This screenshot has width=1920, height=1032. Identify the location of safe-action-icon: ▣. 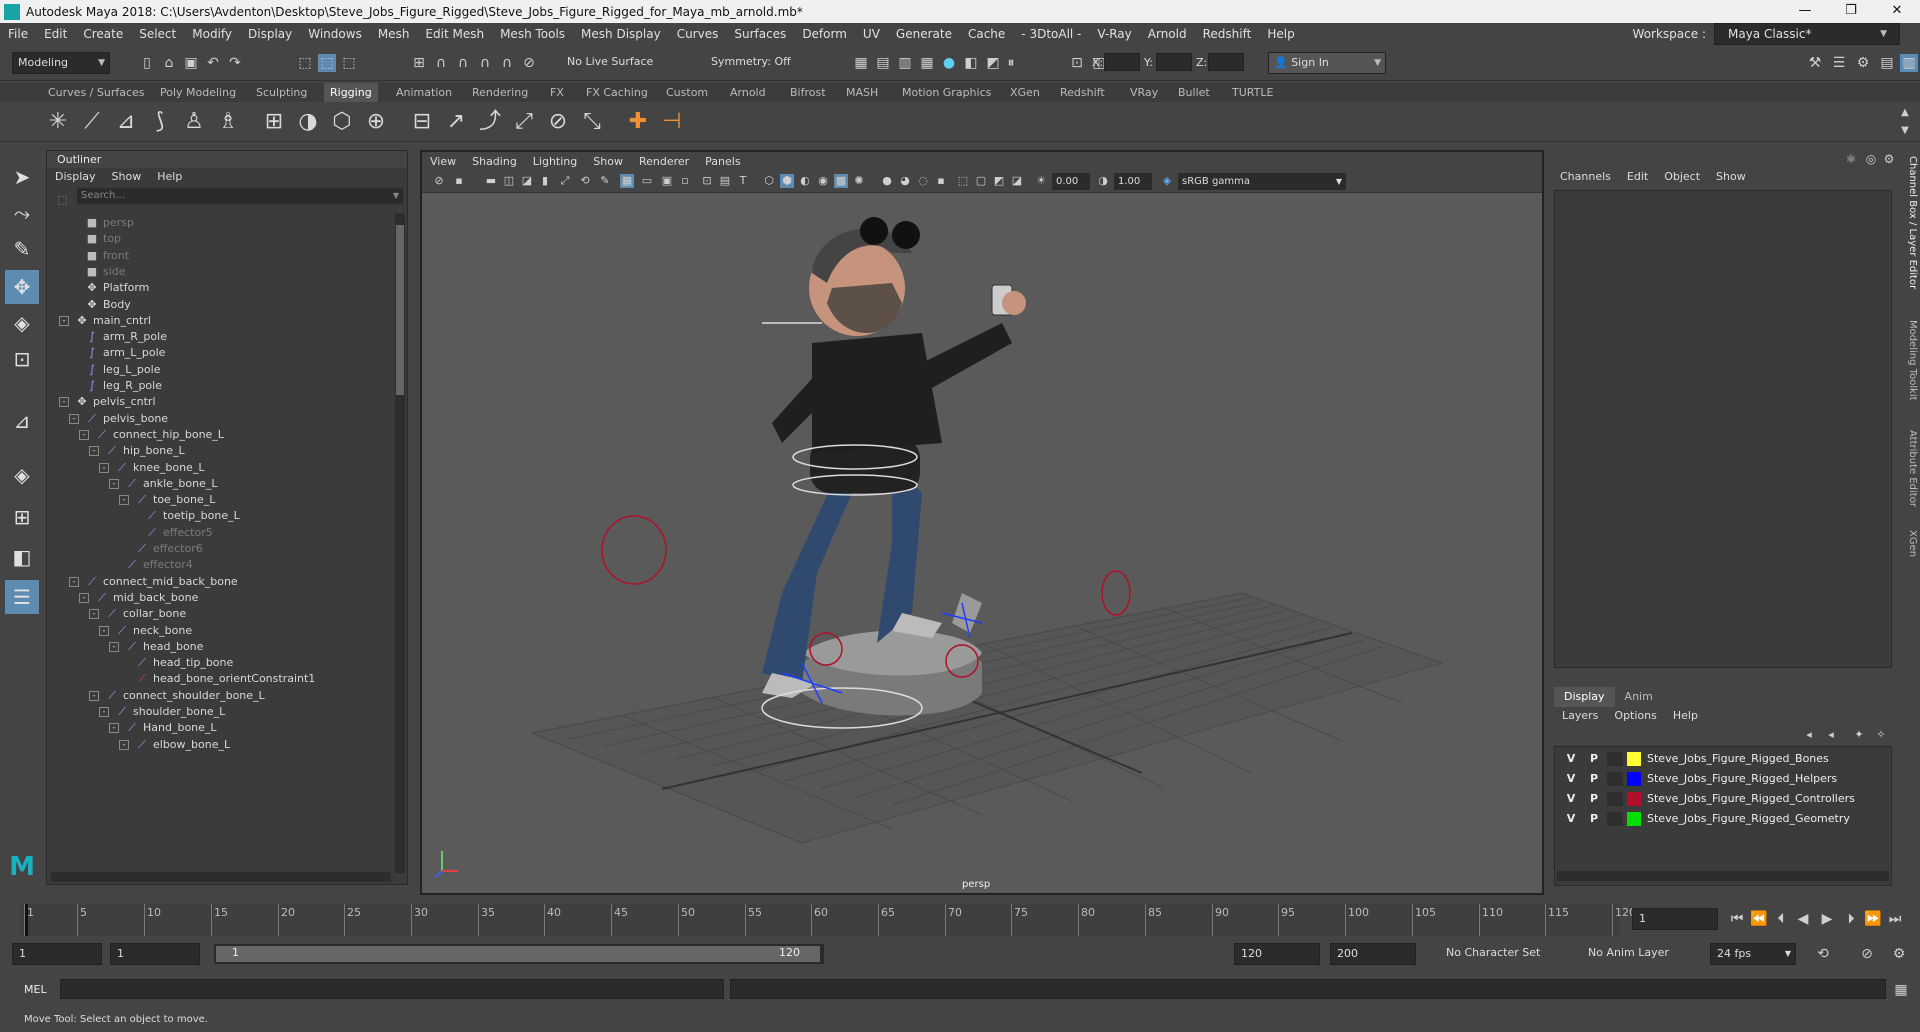
(667, 181).